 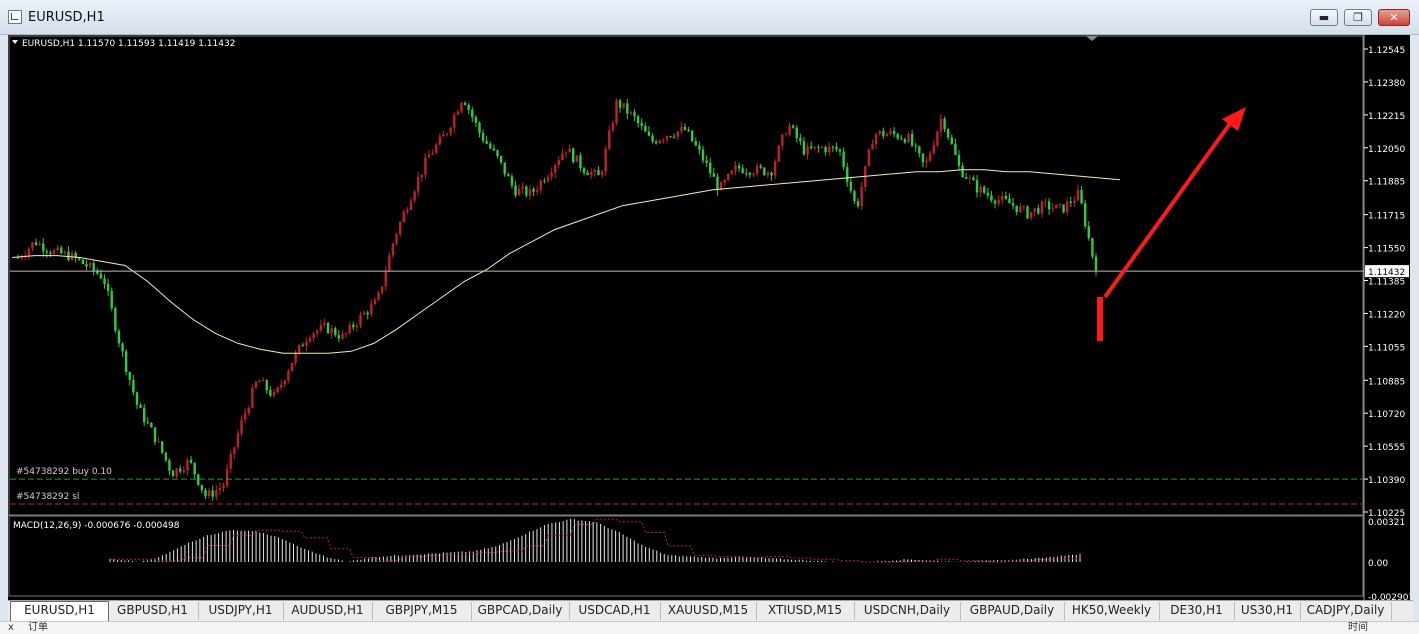 I want to click on chart-tab: CADJPY,Daily, so click(x=1346, y=611).